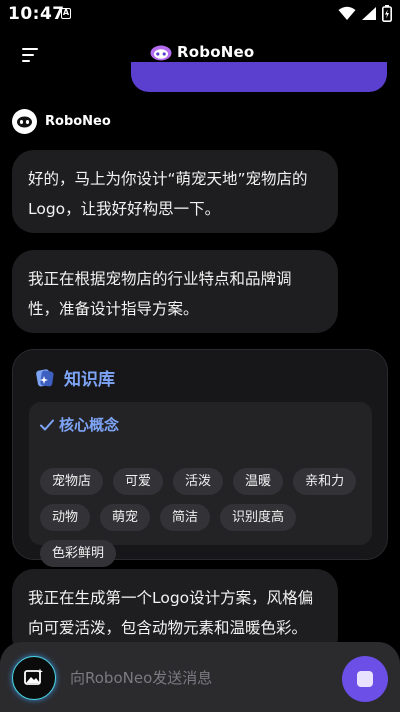  I want to click on knowledge-base-header: 知识库, so click(75, 377).